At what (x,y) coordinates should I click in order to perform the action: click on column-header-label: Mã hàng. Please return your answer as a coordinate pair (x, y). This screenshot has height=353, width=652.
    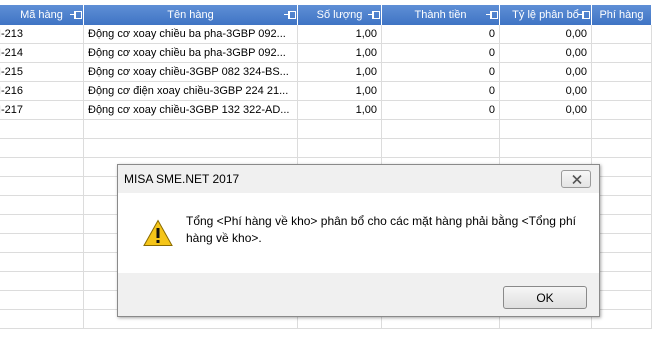
    Looking at the image, I should click on (41, 15).